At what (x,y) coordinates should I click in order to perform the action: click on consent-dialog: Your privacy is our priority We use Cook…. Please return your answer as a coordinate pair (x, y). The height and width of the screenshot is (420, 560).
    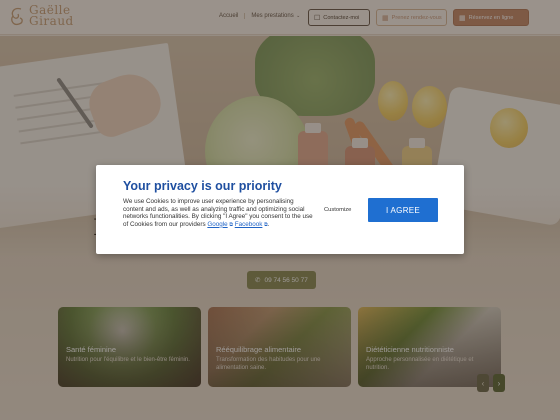
    Looking at the image, I should click on (280, 209).